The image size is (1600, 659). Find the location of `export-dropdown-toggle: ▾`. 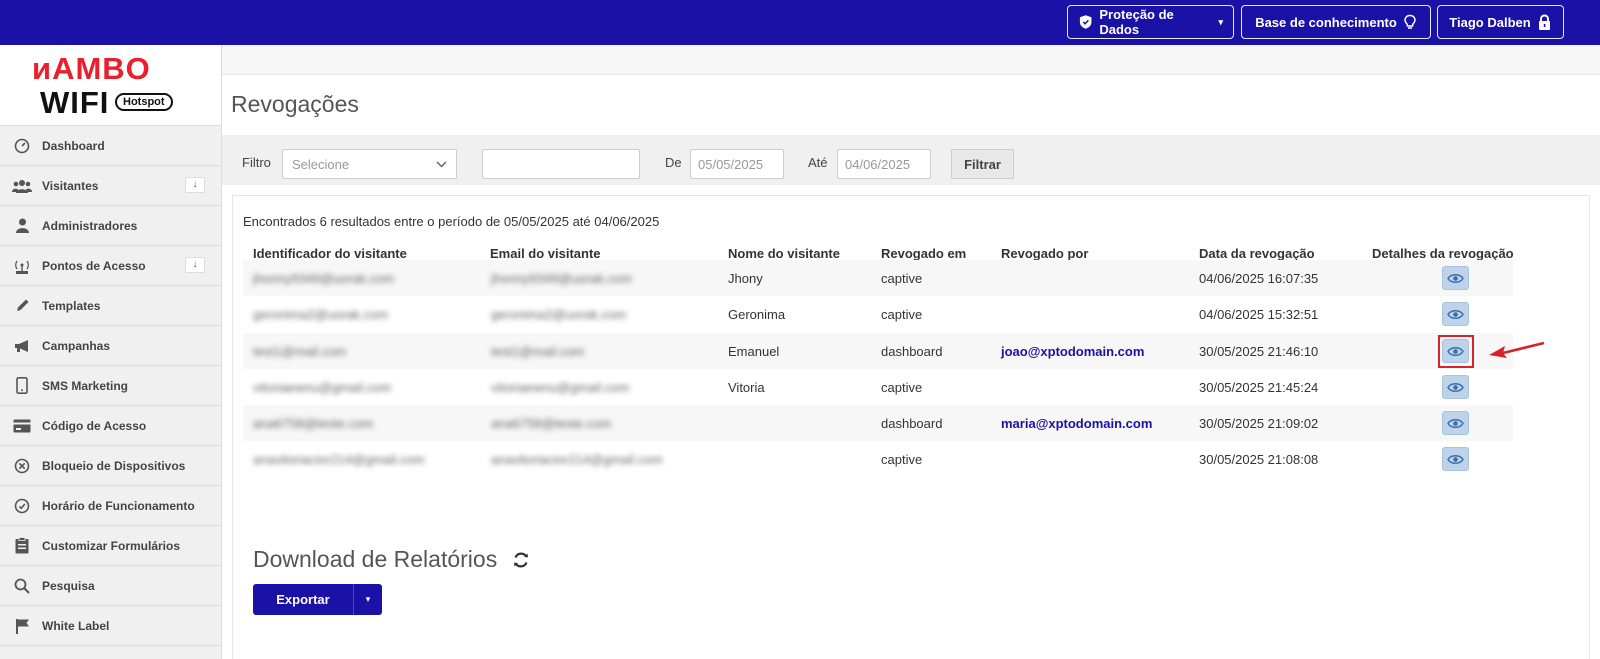

export-dropdown-toggle: ▾ is located at coordinates (367, 599).